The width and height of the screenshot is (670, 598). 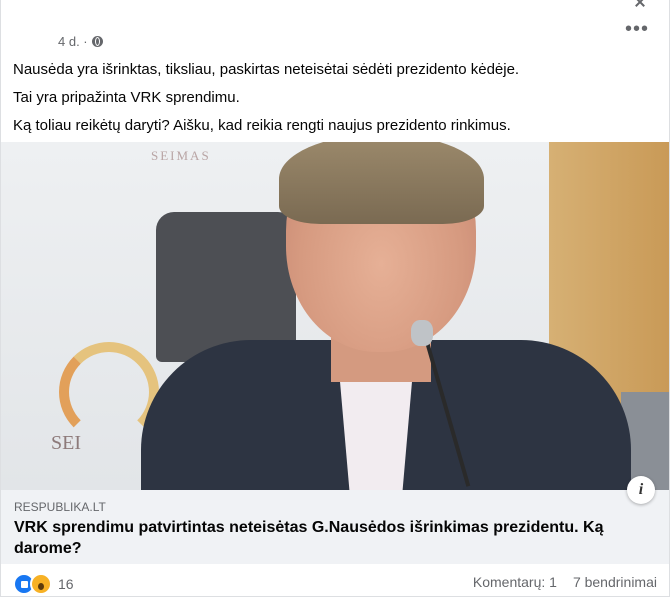 I want to click on seimas-sign-bottom: SEI, so click(x=66, y=443).